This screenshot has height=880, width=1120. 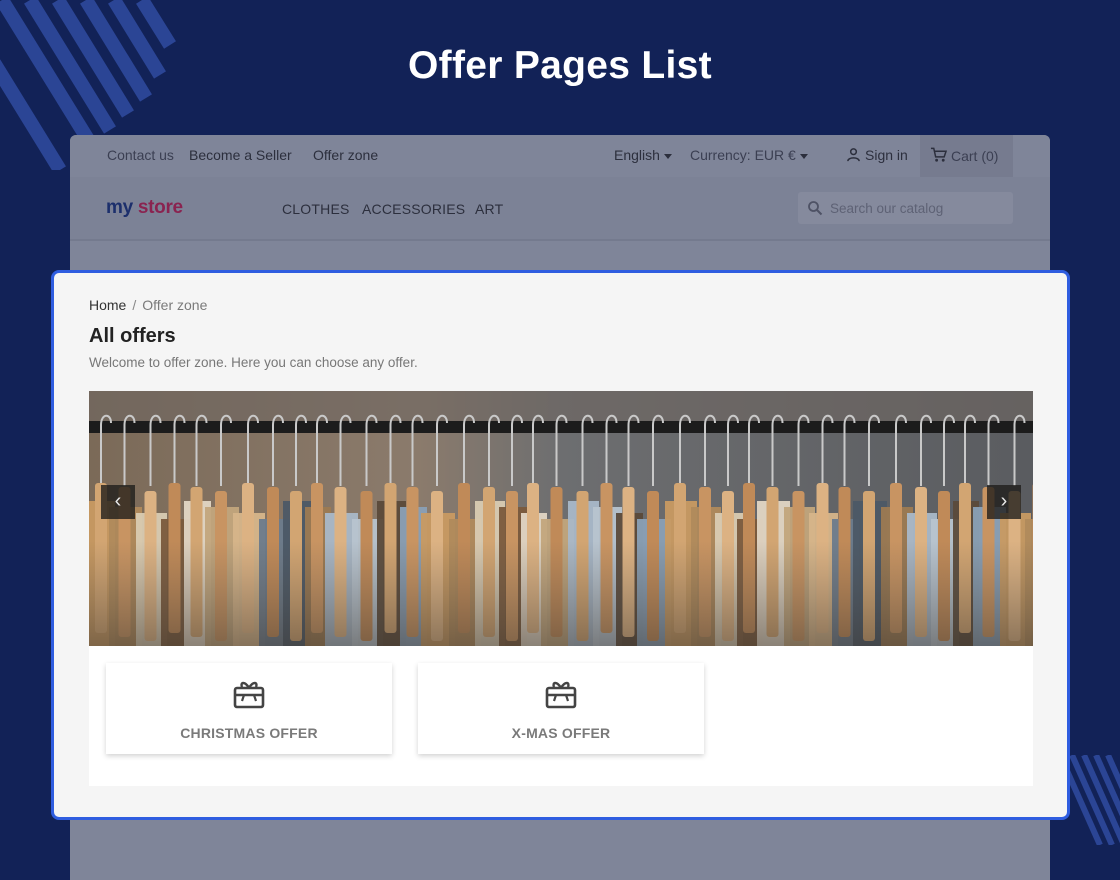 I want to click on breadcrumb-current: Offer zone, so click(x=175, y=305).